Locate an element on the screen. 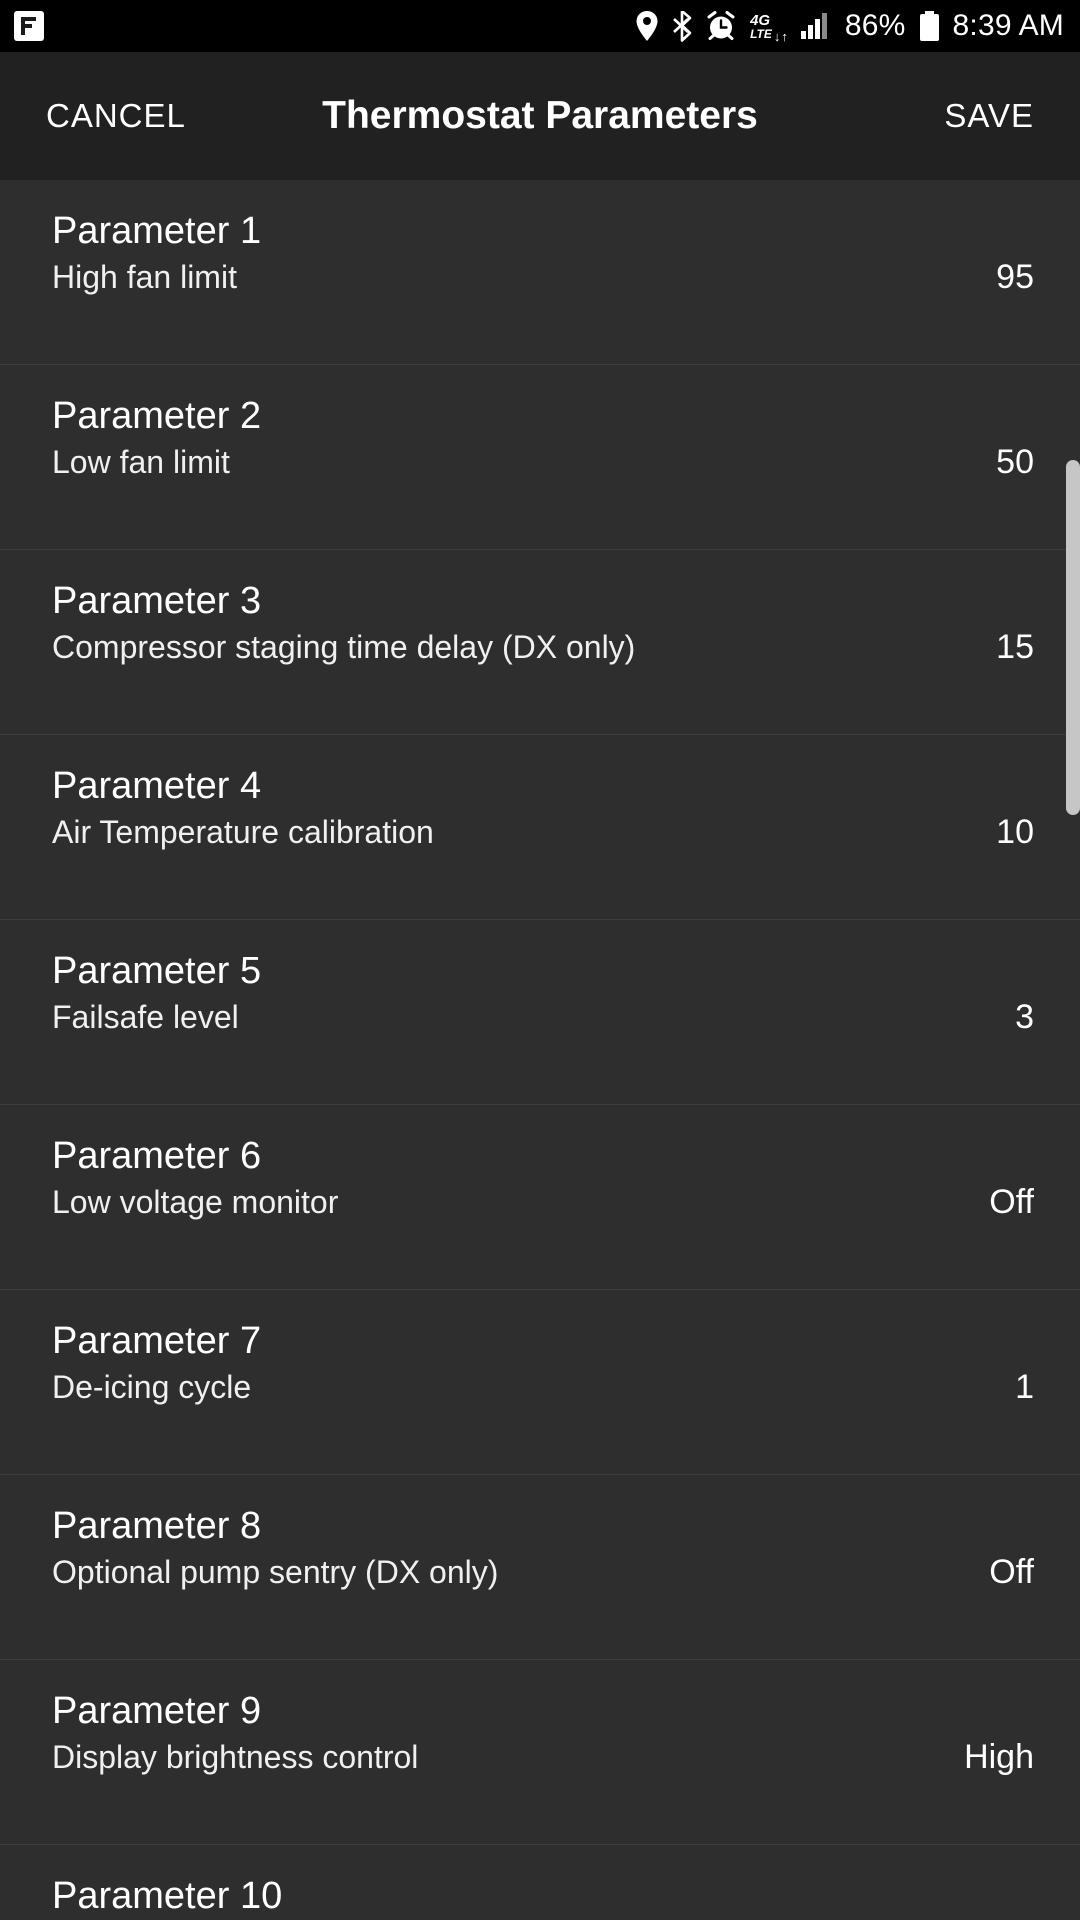 The width and height of the screenshot is (1080, 1920). parameter-value: High is located at coordinates (999, 1757).